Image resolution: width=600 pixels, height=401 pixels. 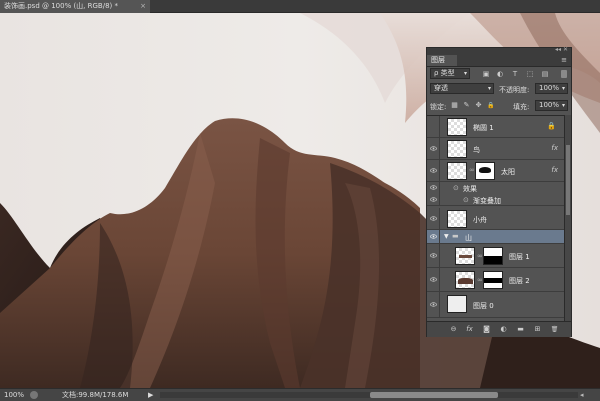 I want to click on panel-collapse-icon: ◂◂ ✕, so click(x=561, y=49).